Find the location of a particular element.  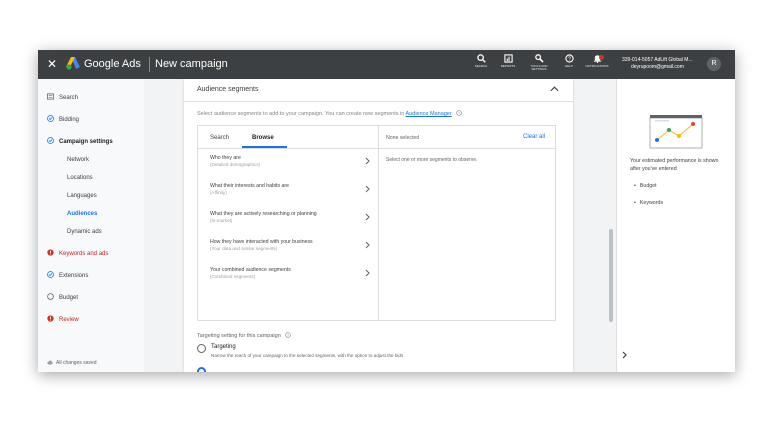

sidebar-item-dynamic-ads: Dynamic ads is located at coordinates (84, 232).